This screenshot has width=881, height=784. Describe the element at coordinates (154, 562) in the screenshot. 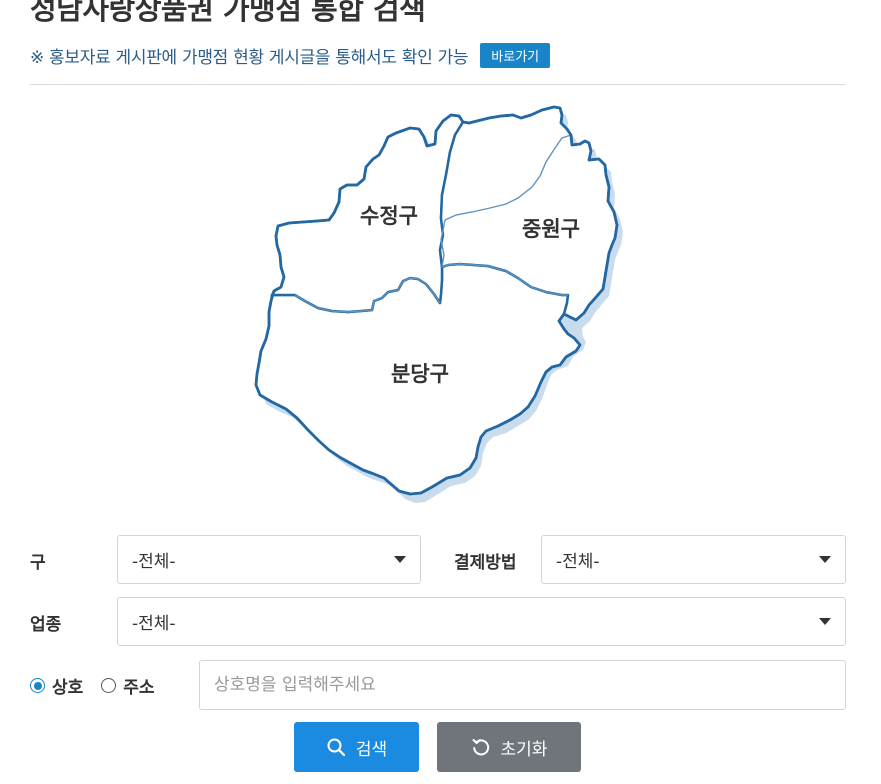

I see `gu-select-value: -전체-` at that location.